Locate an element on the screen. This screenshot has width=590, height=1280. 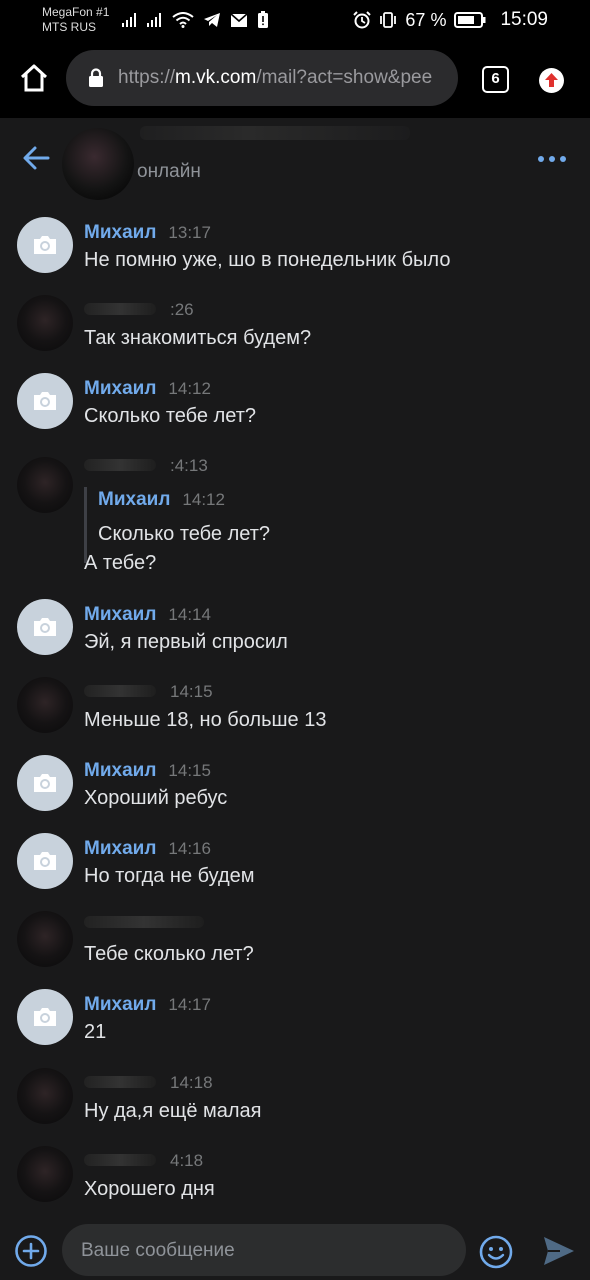
url-path: /mail?act=show&pee is located at coordinates (344, 77).